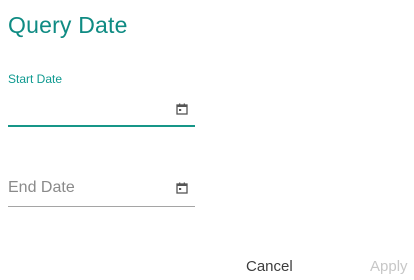 Image resolution: width=414 pixels, height=280 pixels. Describe the element at coordinates (41, 187) in the screenshot. I see `end-date-placeholder: End Date` at that location.